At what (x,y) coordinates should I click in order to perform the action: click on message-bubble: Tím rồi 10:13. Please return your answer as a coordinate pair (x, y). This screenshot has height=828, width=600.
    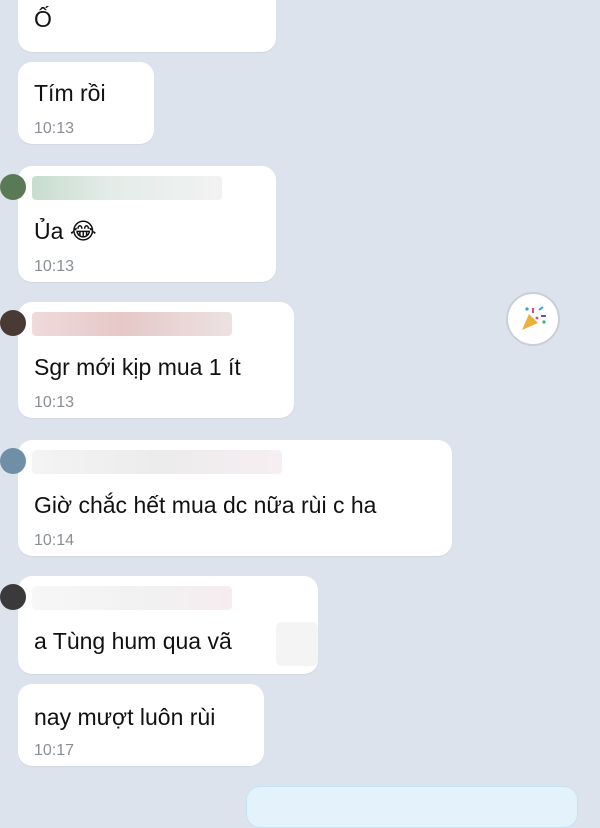
    Looking at the image, I should click on (86, 103).